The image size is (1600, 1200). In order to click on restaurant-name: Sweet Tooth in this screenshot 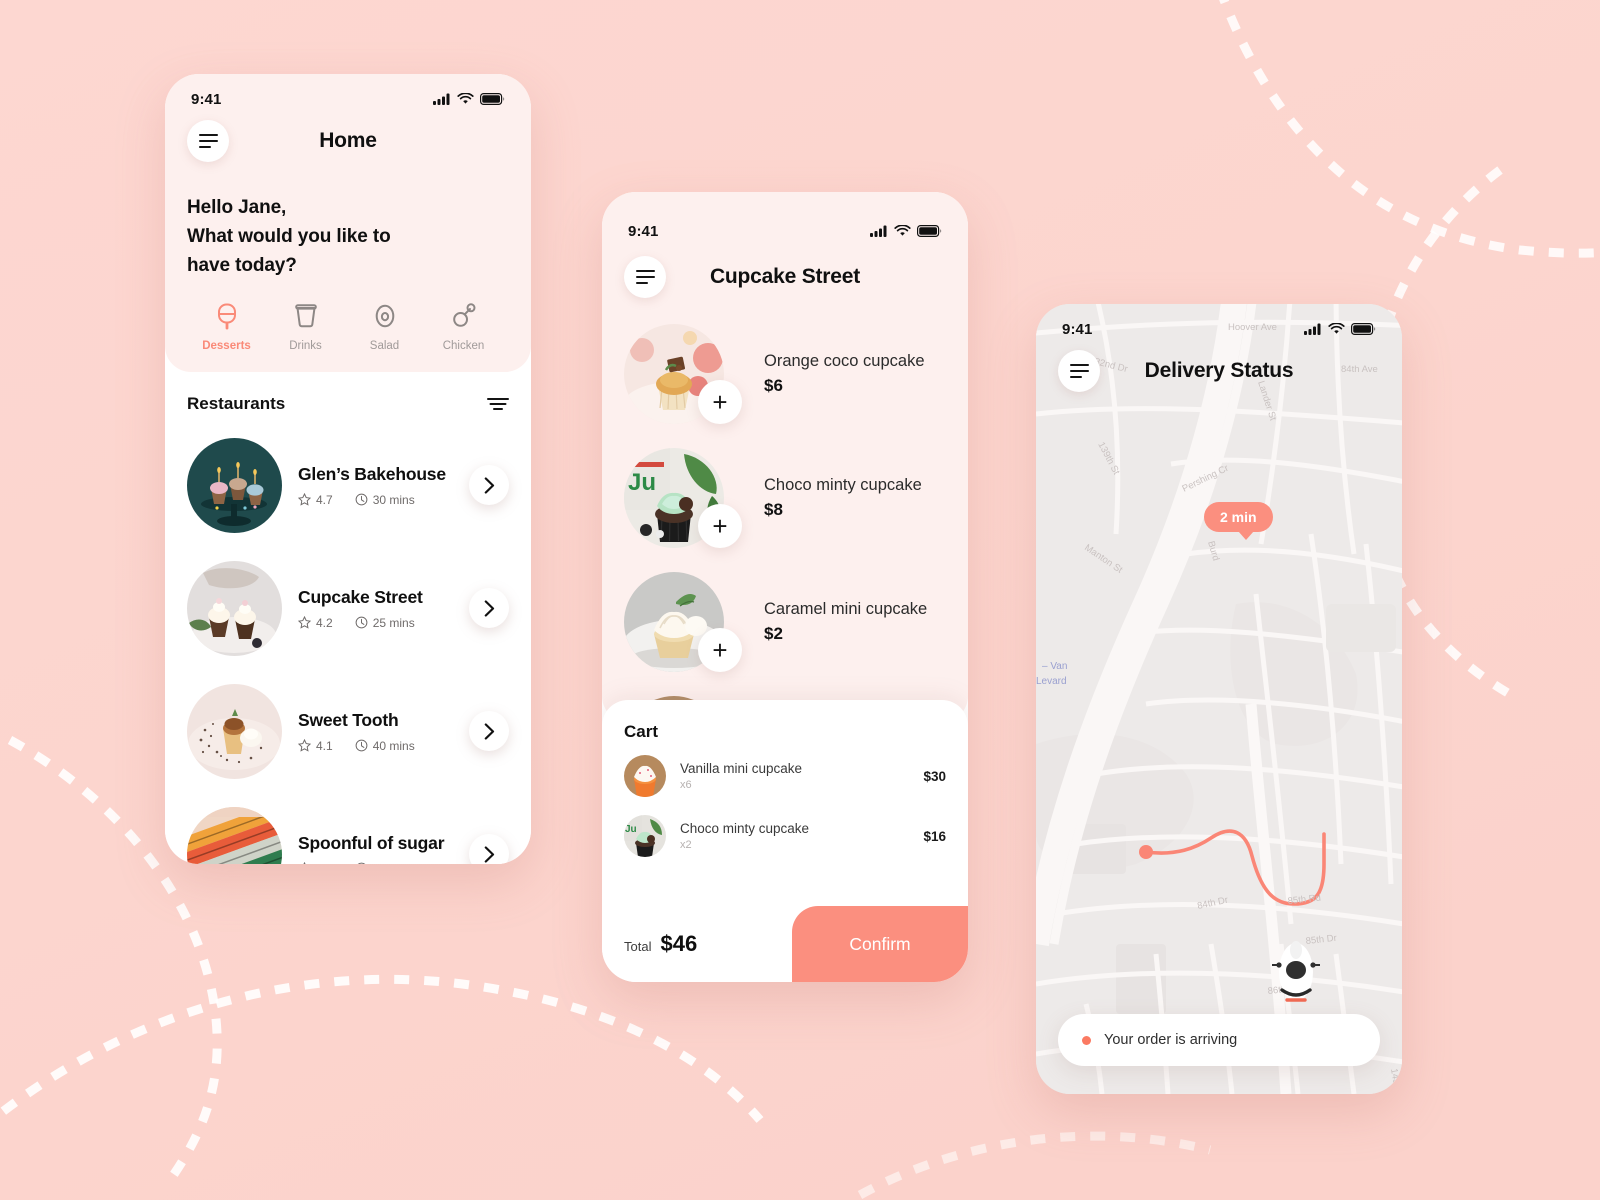, I will do `click(348, 719)`.